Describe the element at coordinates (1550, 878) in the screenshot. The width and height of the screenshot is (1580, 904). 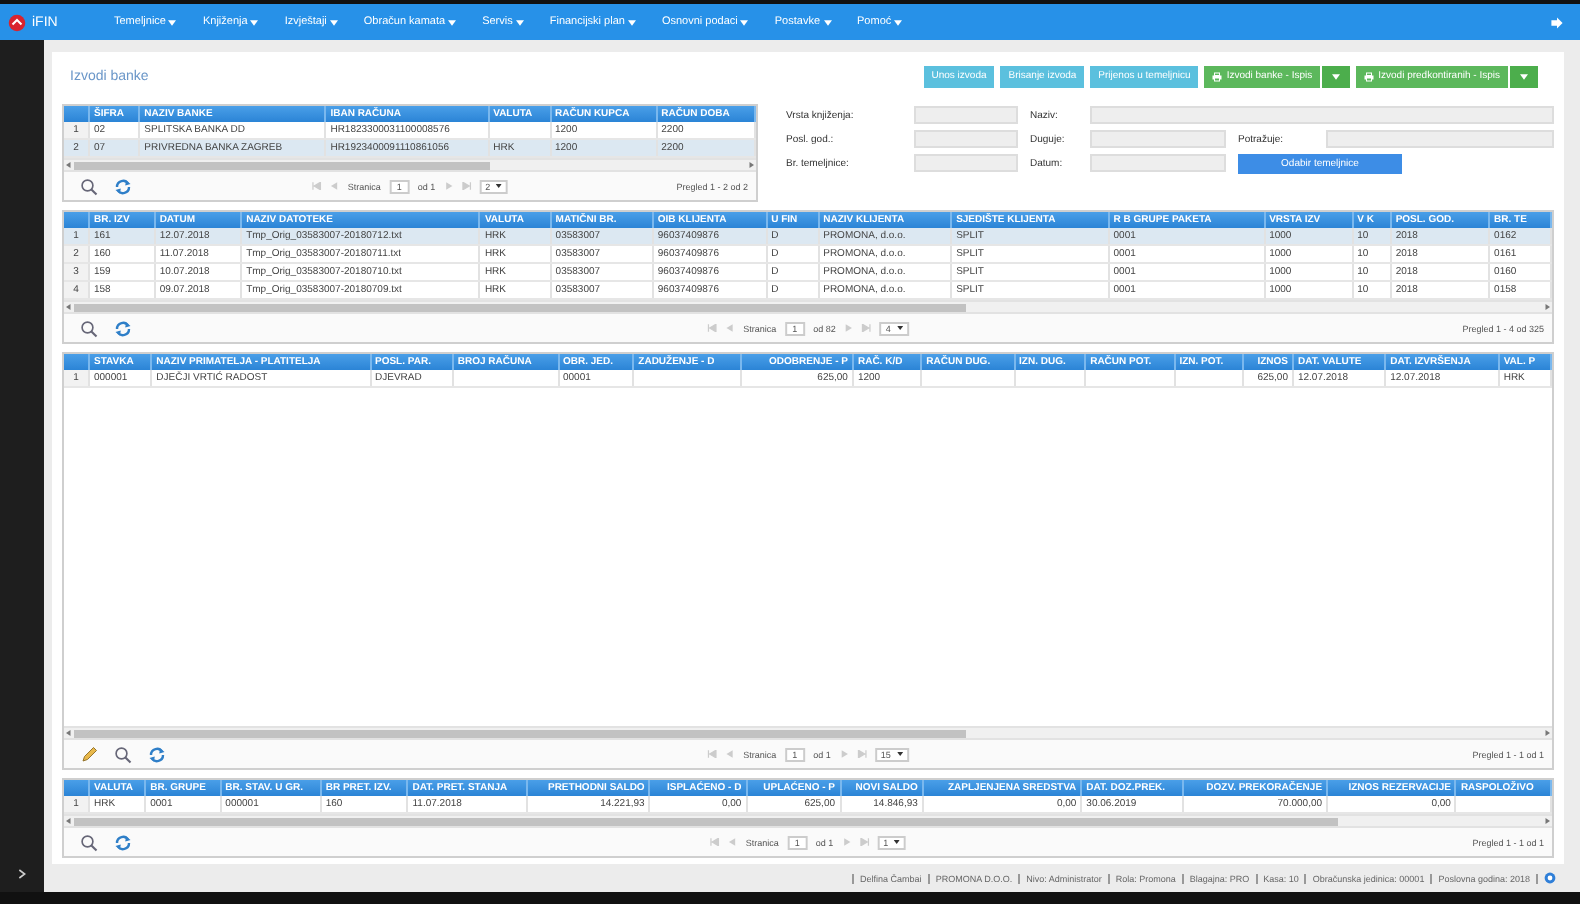
I see `info-circle-icon` at that location.